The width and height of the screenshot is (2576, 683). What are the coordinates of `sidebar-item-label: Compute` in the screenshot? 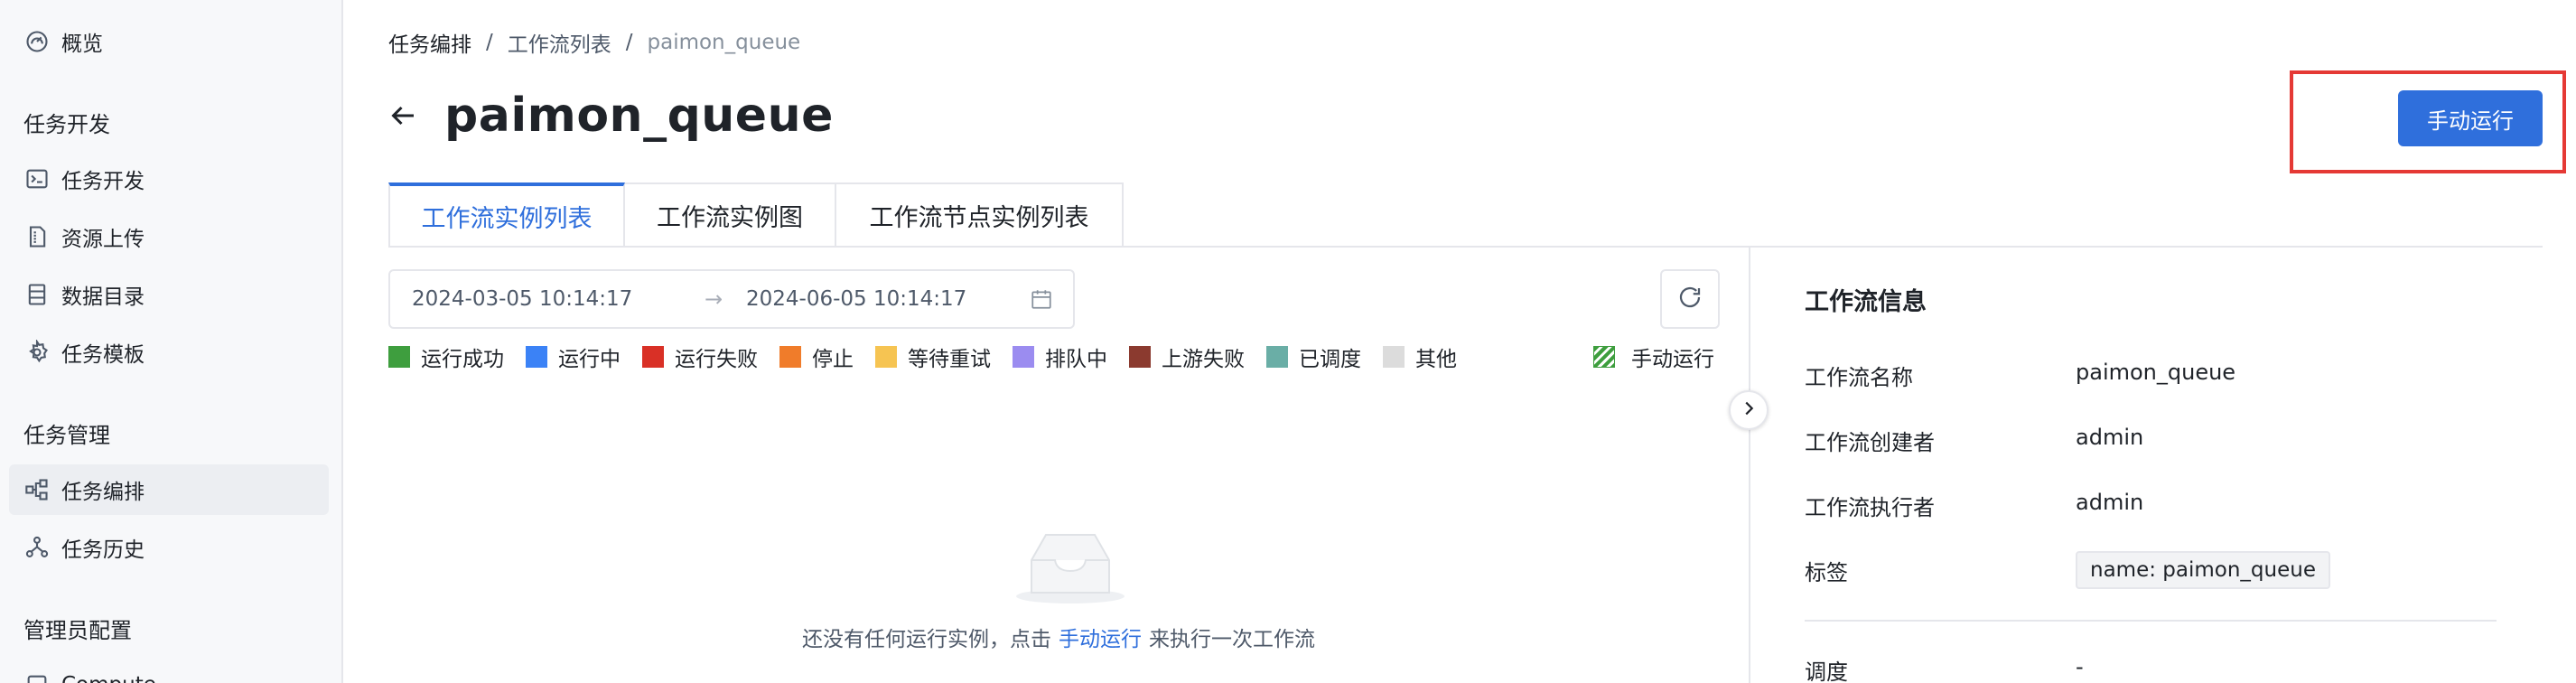 It's located at (108, 678).